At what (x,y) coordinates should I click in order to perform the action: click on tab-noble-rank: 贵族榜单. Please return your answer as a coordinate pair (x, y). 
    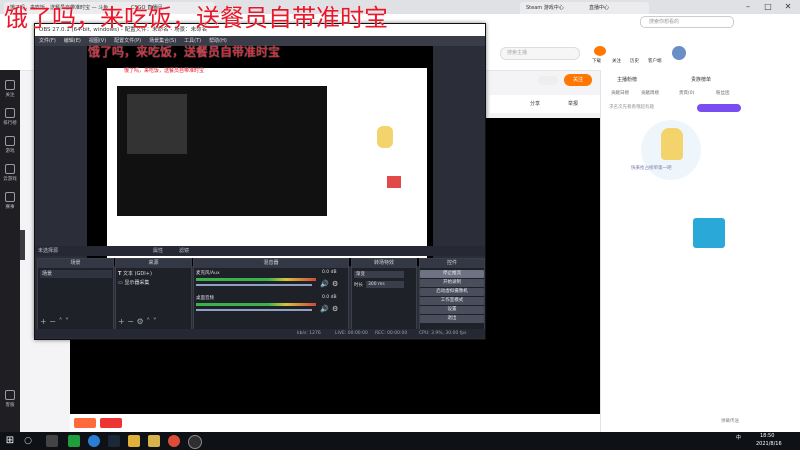
    Looking at the image, I should click on (701, 79).